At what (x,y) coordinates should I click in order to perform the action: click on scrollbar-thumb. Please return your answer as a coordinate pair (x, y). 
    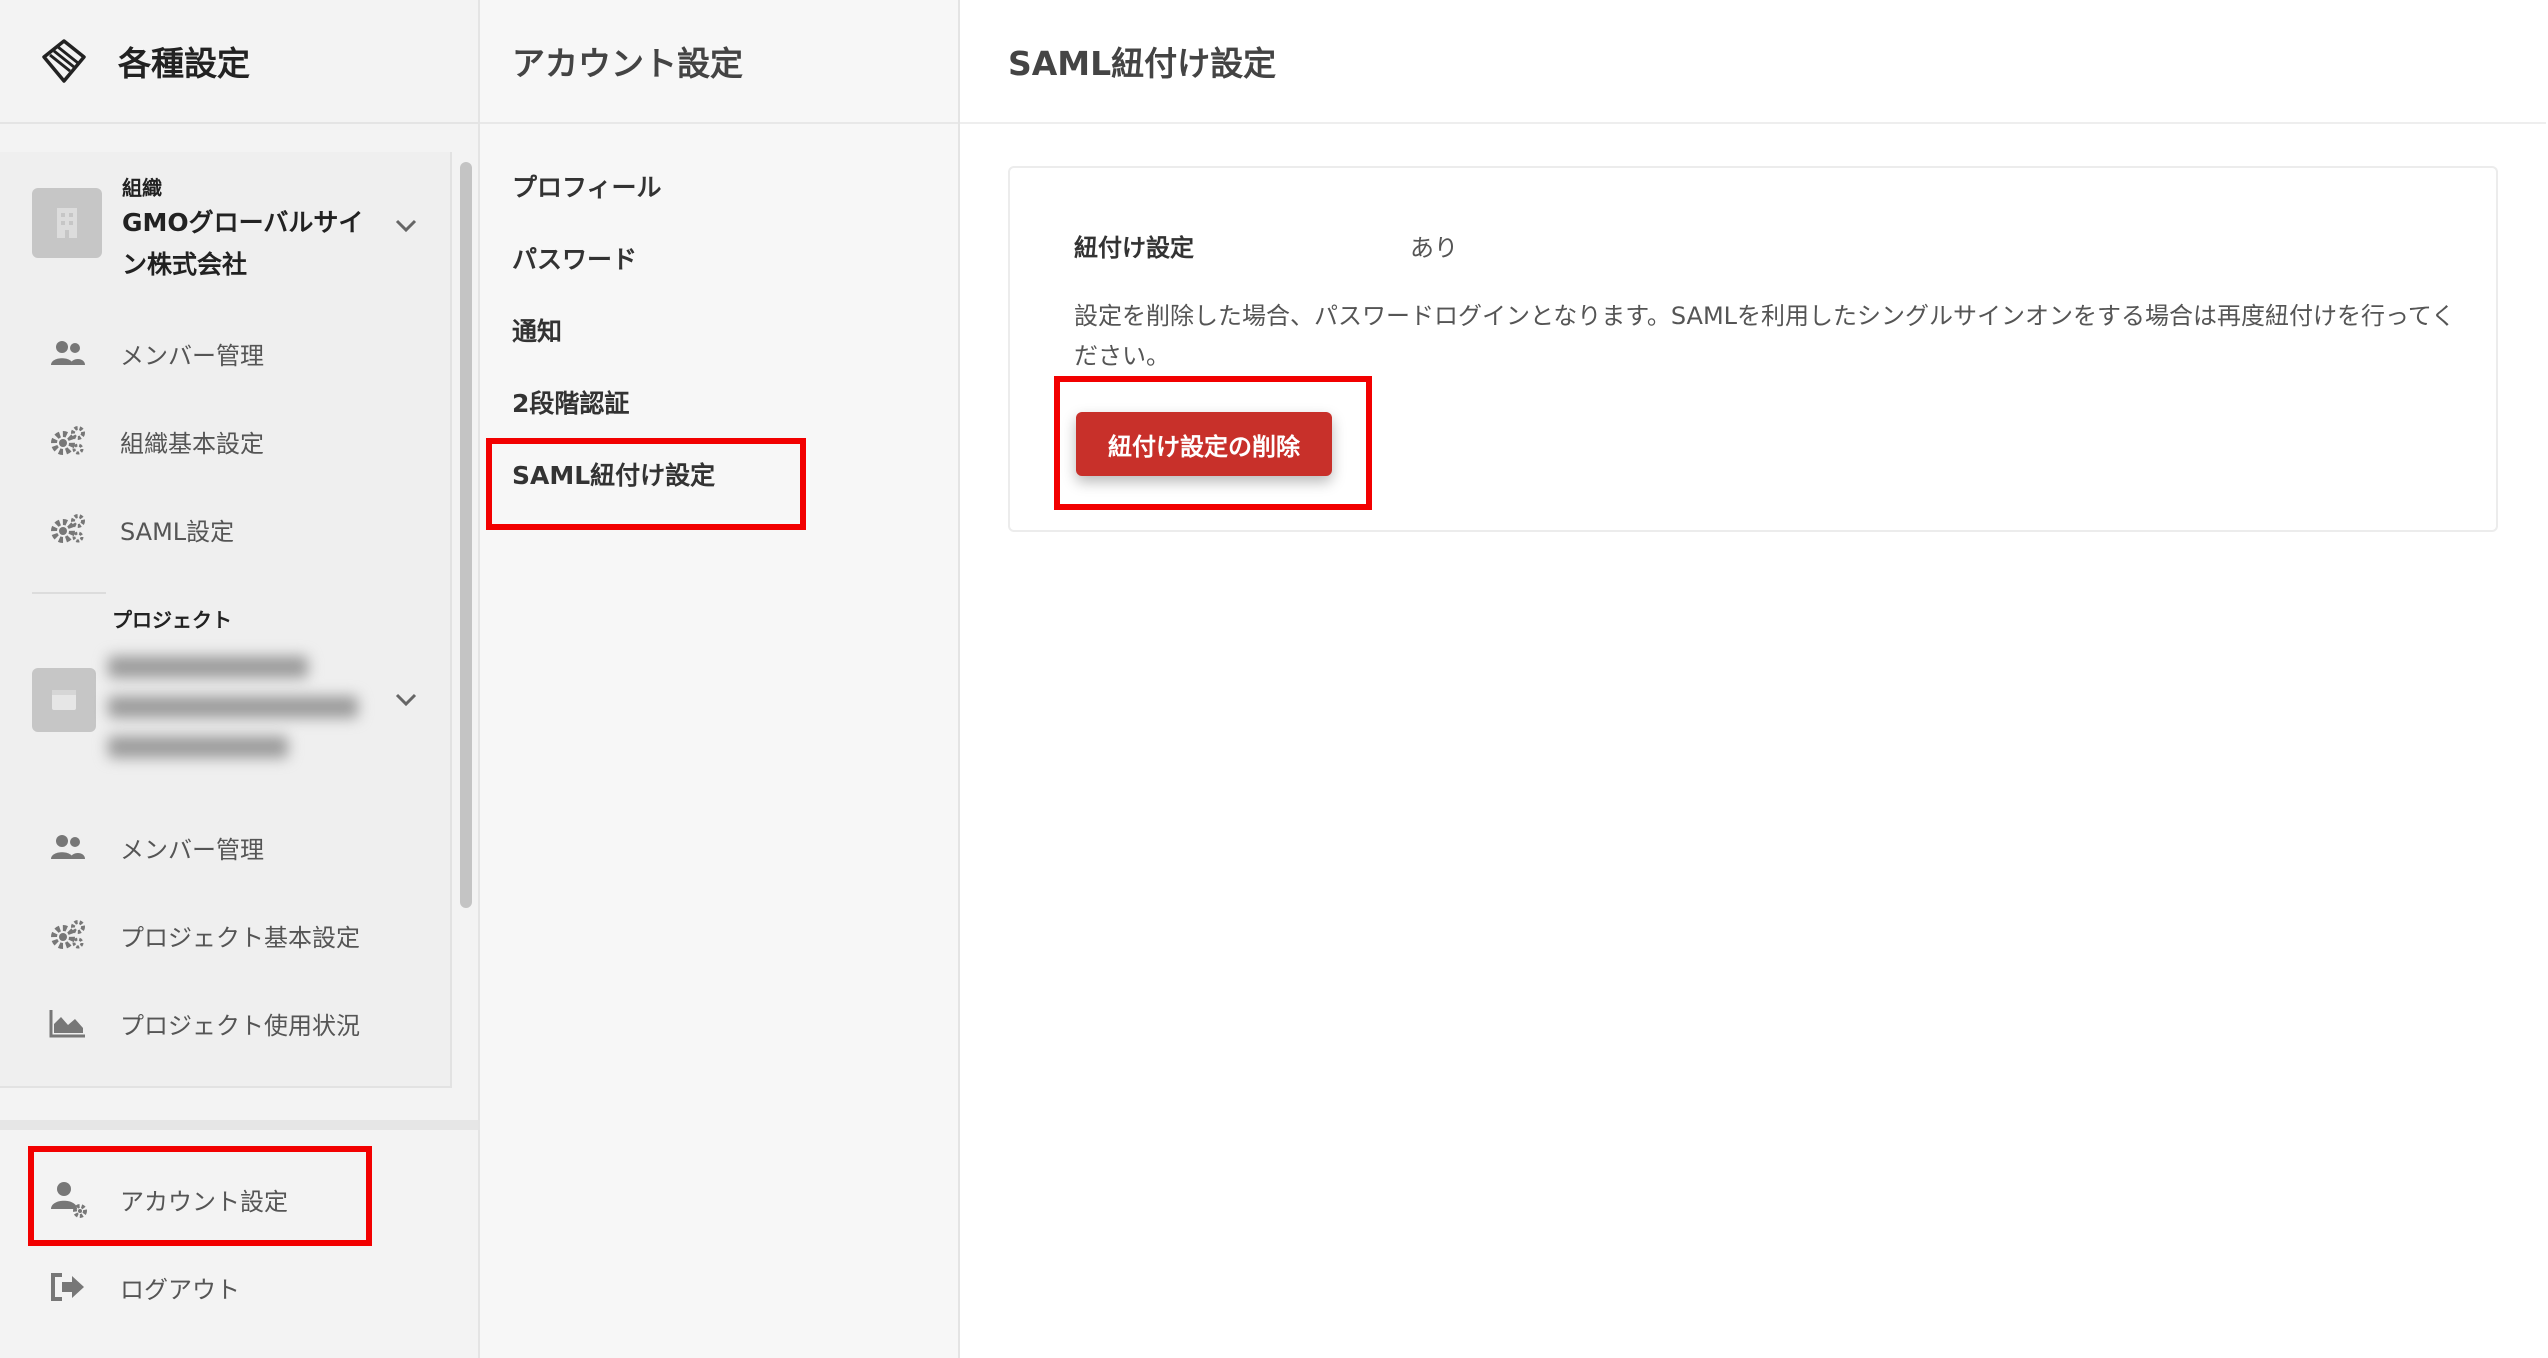
    Looking at the image, I should click on (466, 535).